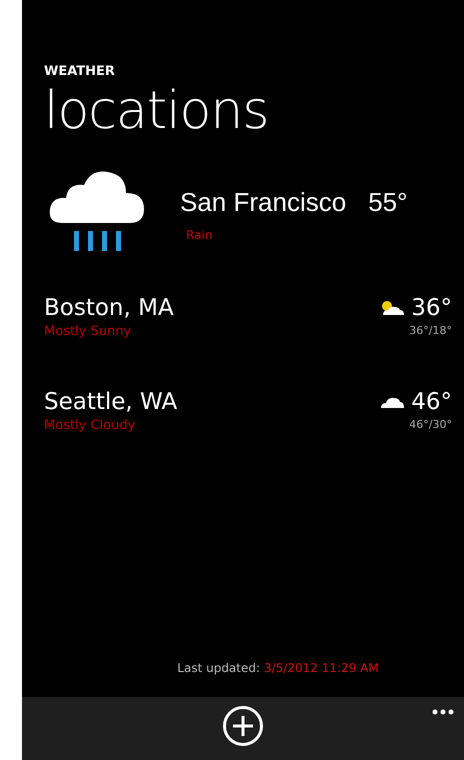 The image size is (464, 760). I want to click on city-name: Boston, MA, so click(109, 308).